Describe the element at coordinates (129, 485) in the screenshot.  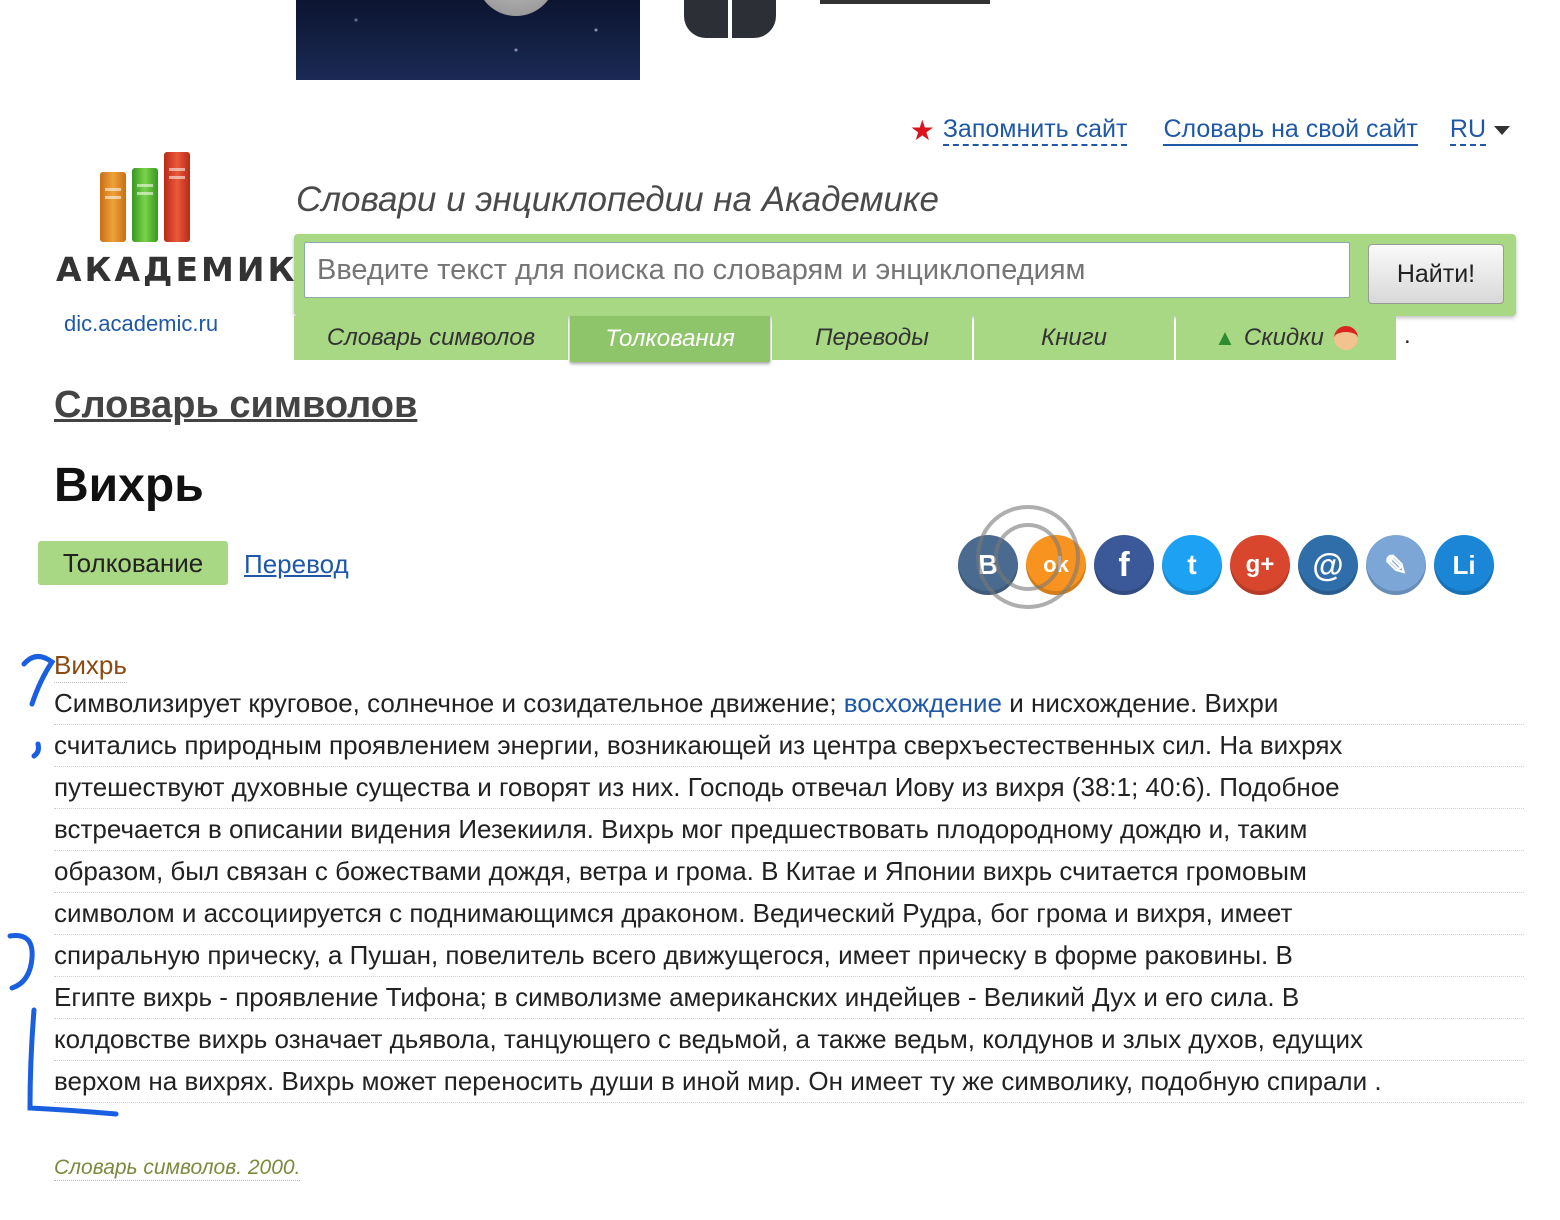
I see `page-title: Вихрь` at that location.